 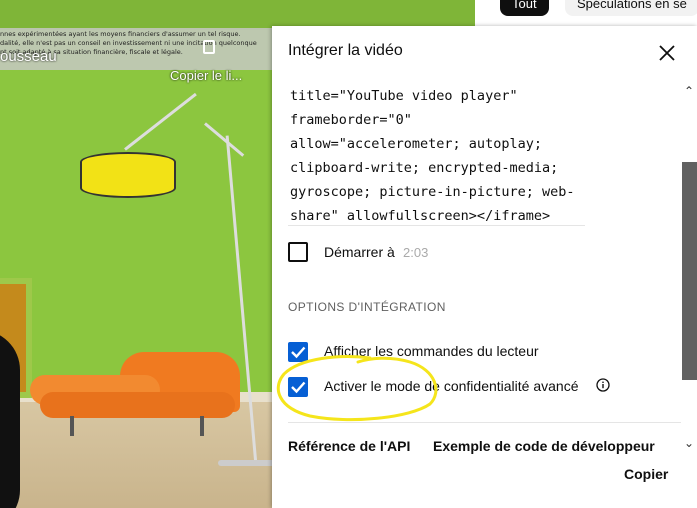 I want to click on lamp-shade, so click(x=128, y=175).